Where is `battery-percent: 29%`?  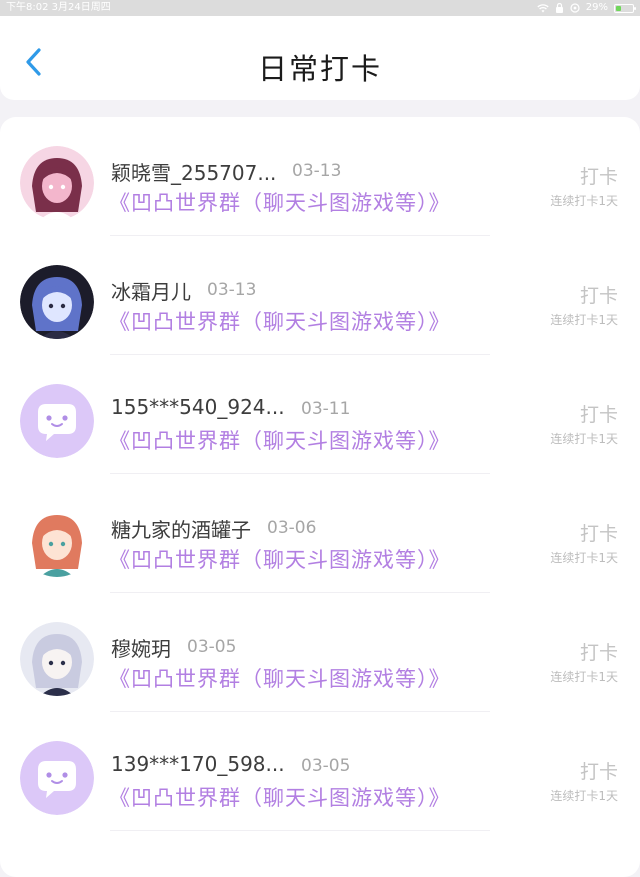 battery-percent: 29% is located at coordinates (596, 7).